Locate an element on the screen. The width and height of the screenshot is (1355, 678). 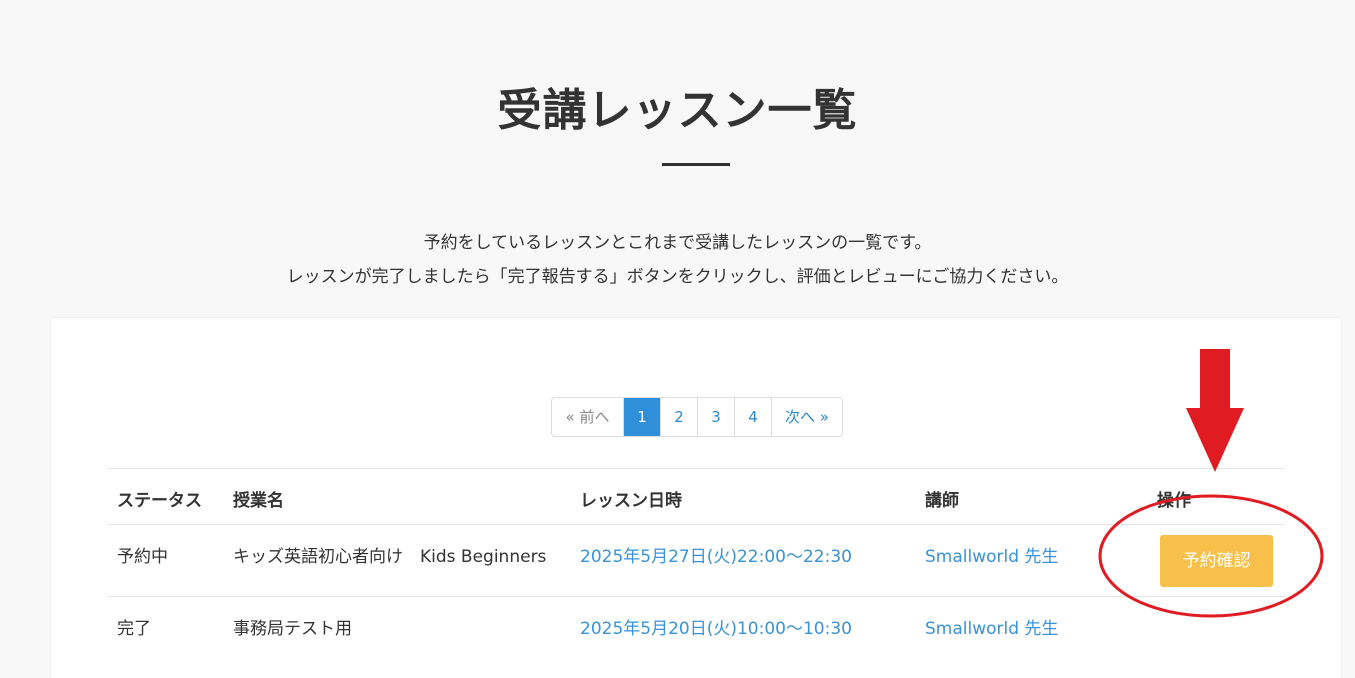
header-course: 授業名 is located at coordinates (258, 501).